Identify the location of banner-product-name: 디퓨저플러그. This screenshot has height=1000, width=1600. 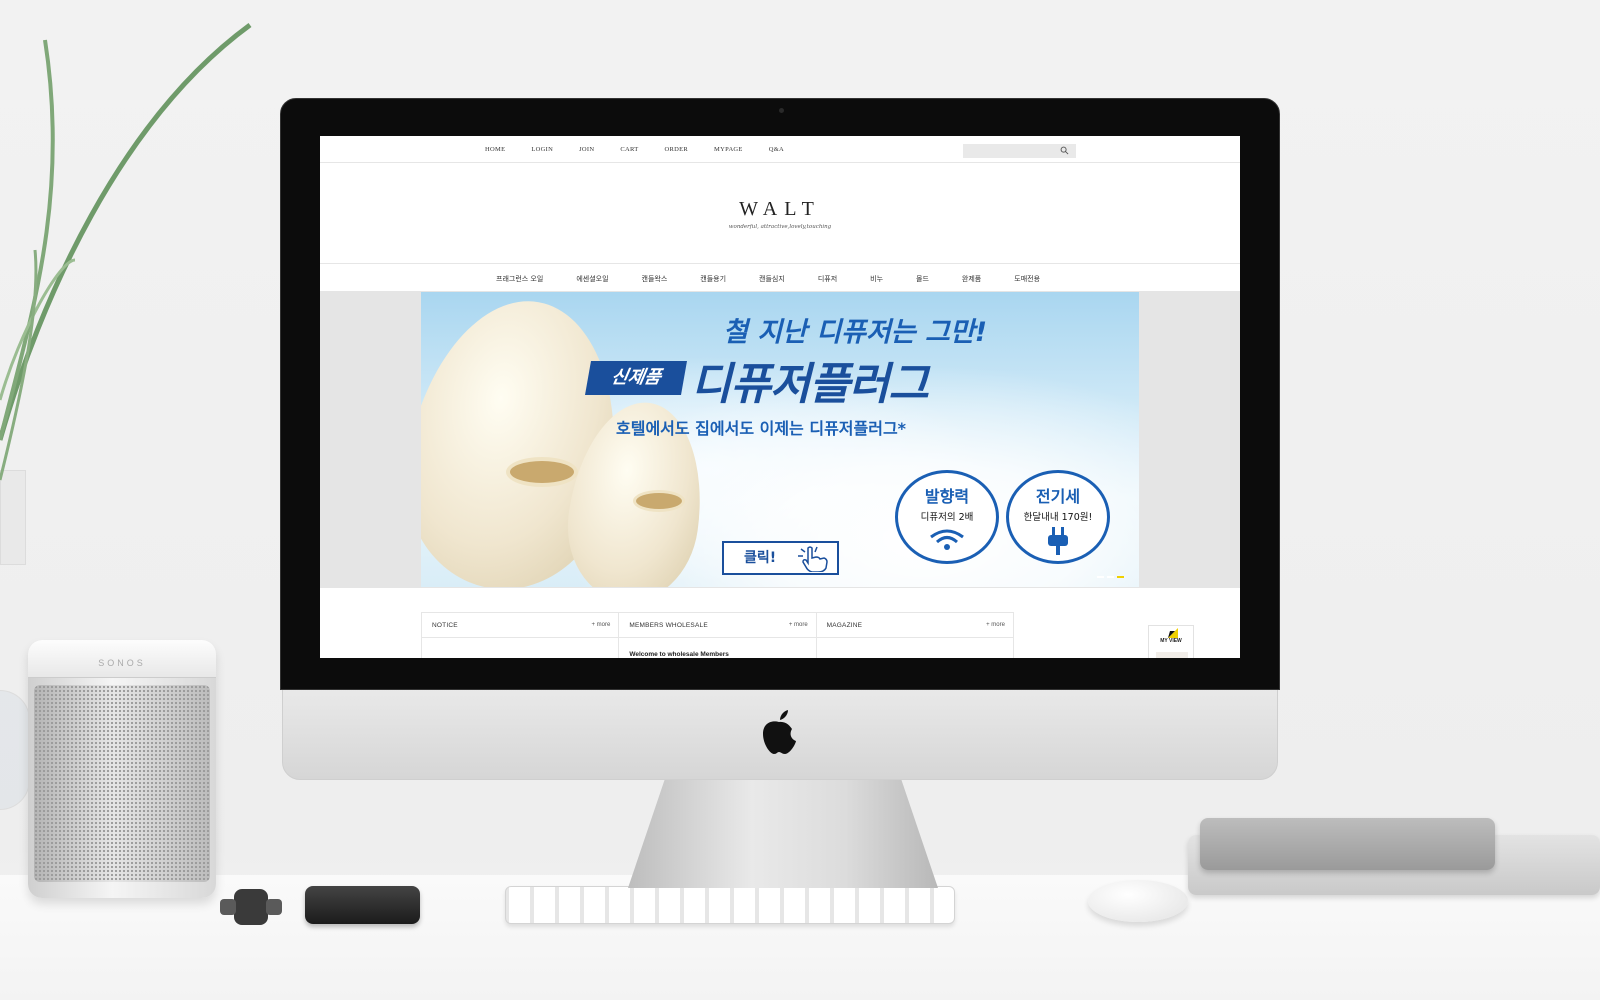
(810, 384).